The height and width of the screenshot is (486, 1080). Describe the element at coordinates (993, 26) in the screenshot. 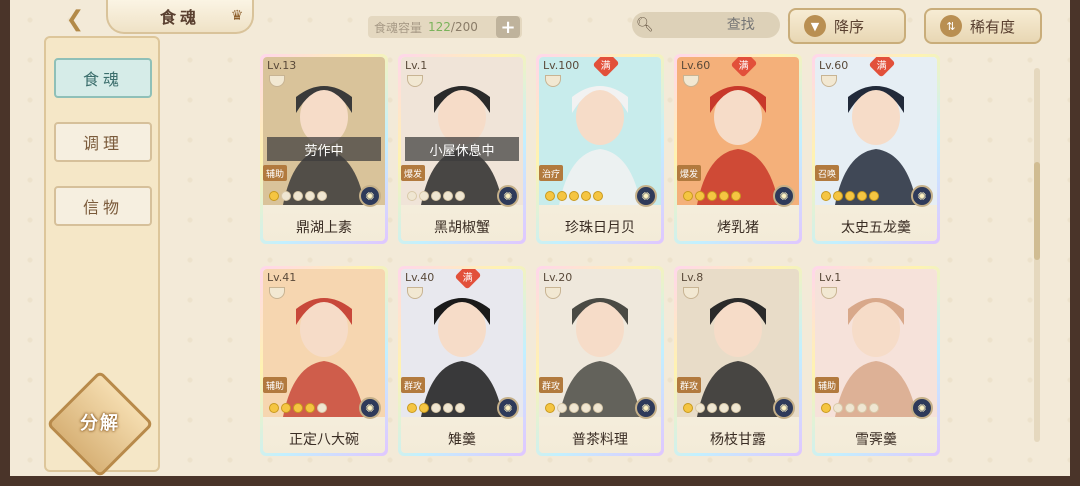

I see `sort-rarity-label: 稀有度` at that location.